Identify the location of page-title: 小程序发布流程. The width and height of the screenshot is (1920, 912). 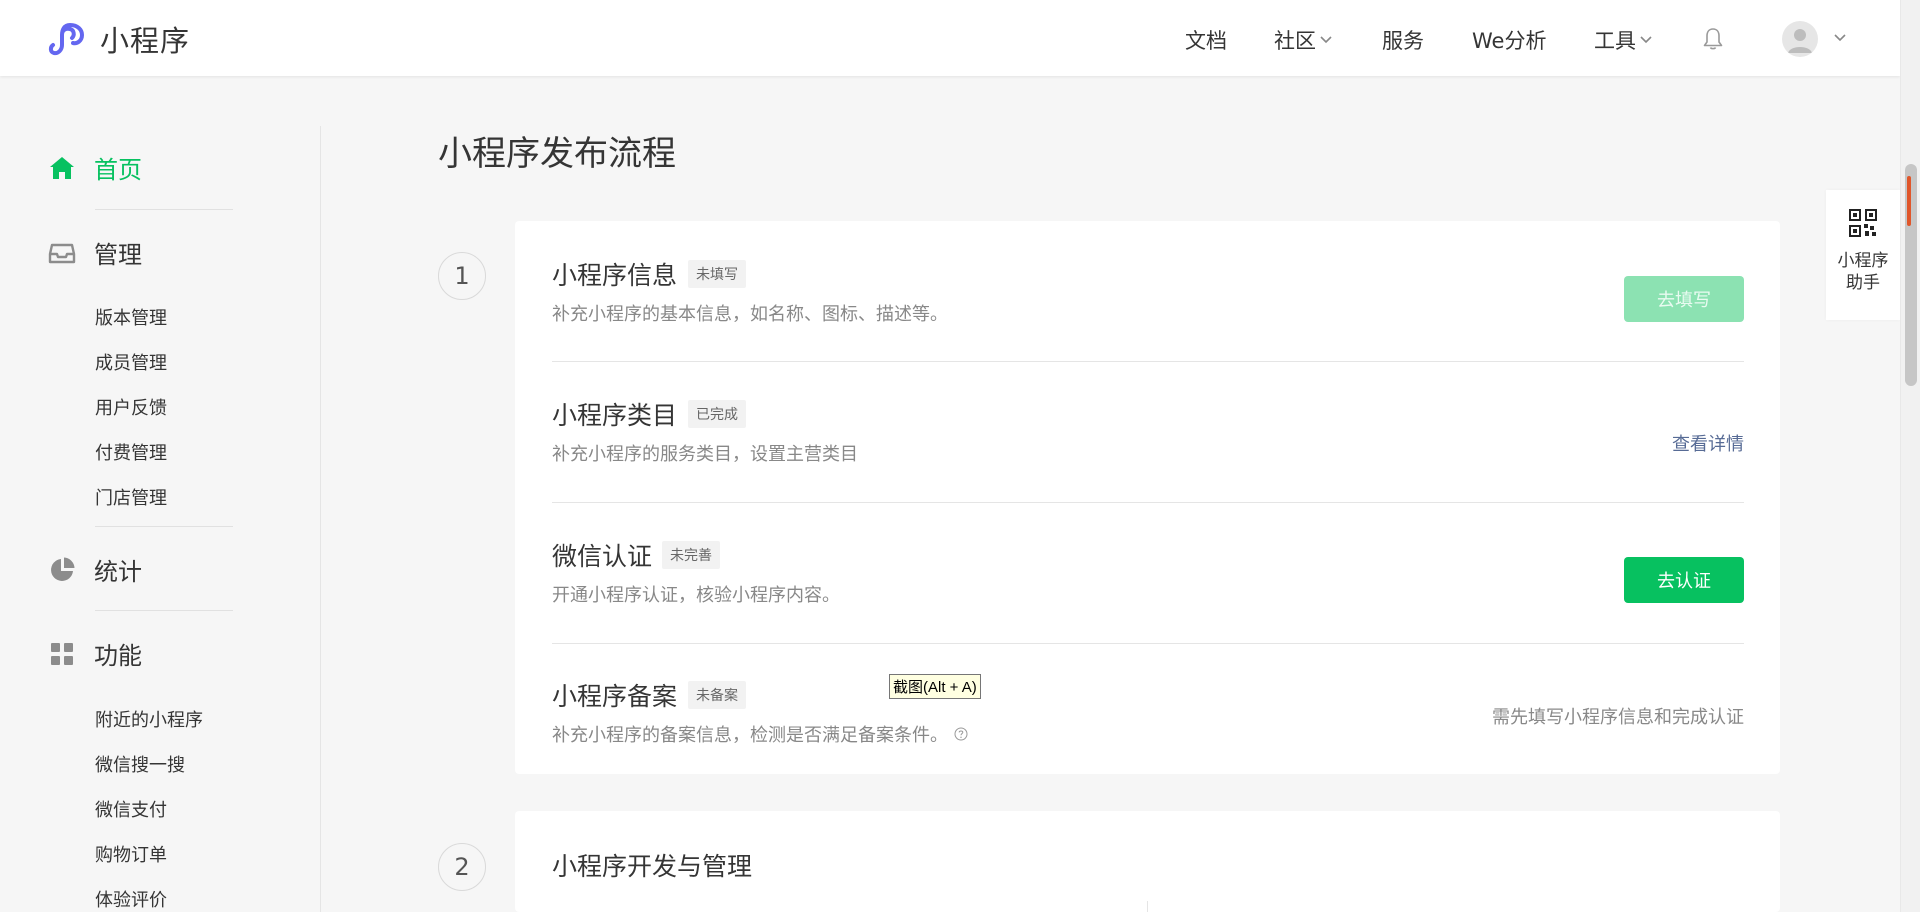
(557, 154).